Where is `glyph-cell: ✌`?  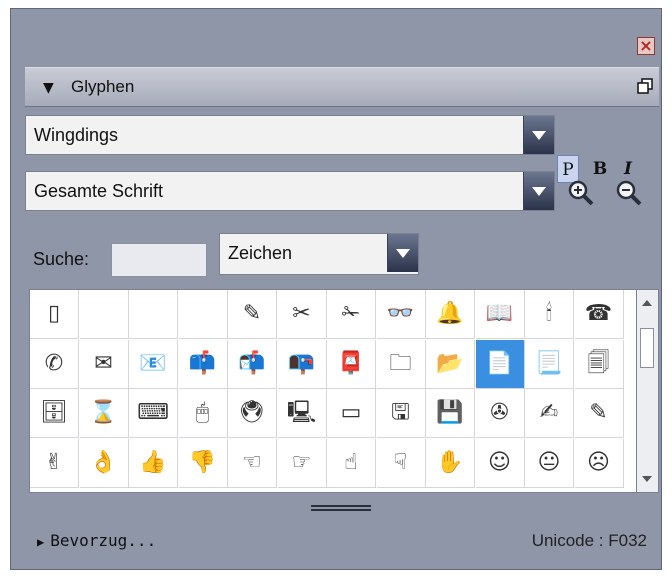 glyph-cell: ✌ is located at coordinates (54, 463).